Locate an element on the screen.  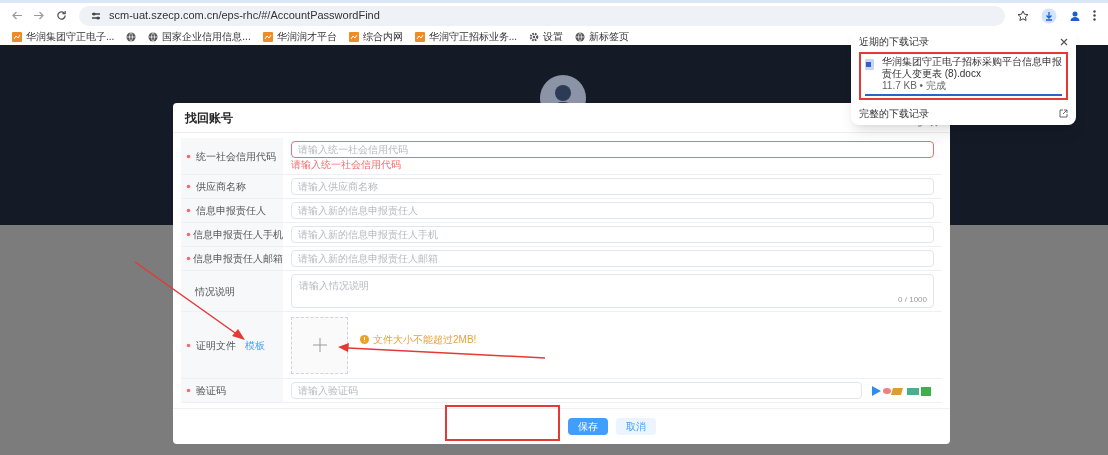
gear-icon is located at coordinates (534, 36).